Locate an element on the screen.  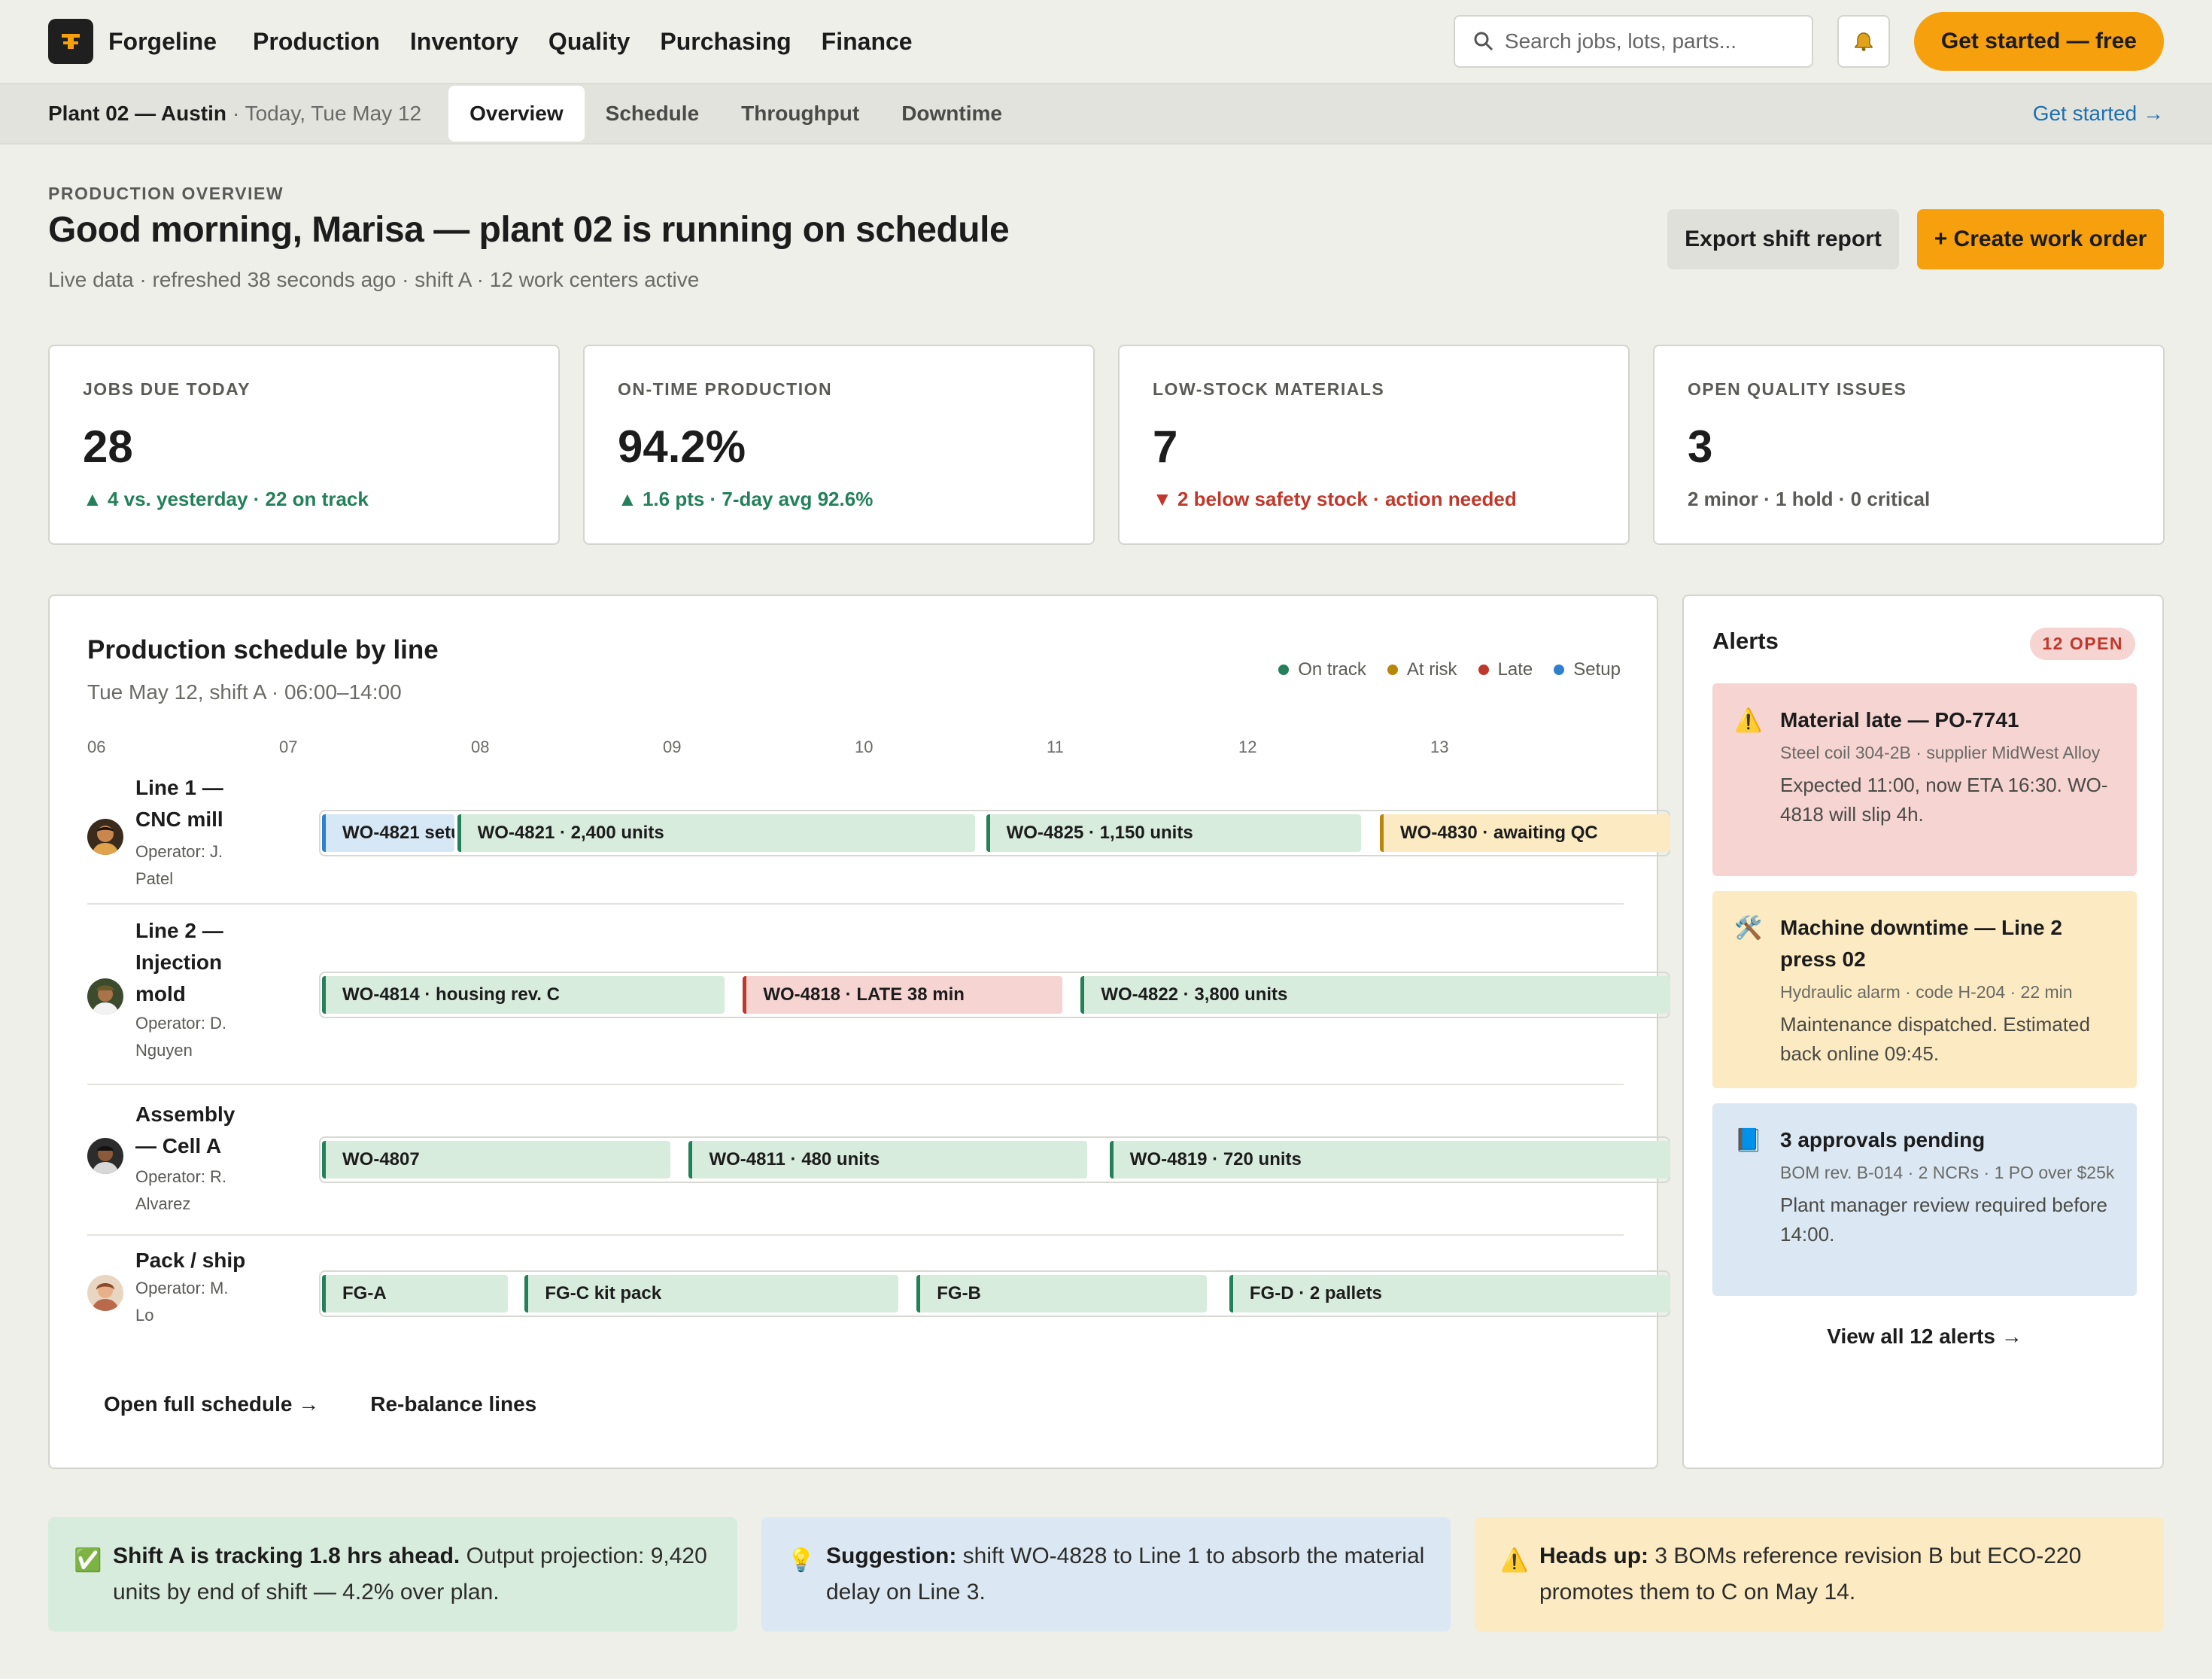
banner-bold: Shift A is tracking 1.8 hrs ahead. is located at coordinates (286, 1556).